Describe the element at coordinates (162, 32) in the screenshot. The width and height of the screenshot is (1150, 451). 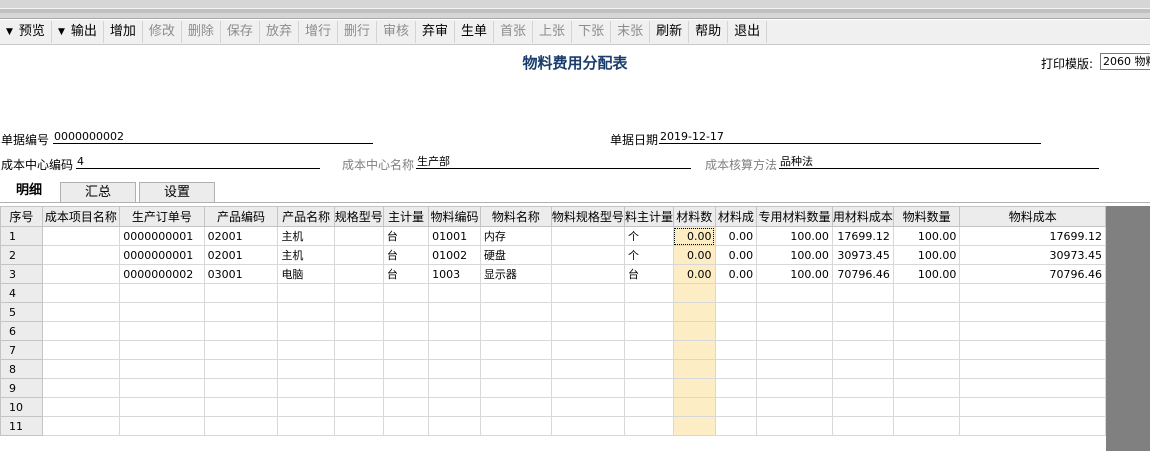
I see `toolbar-button-3: 修改` at that location.